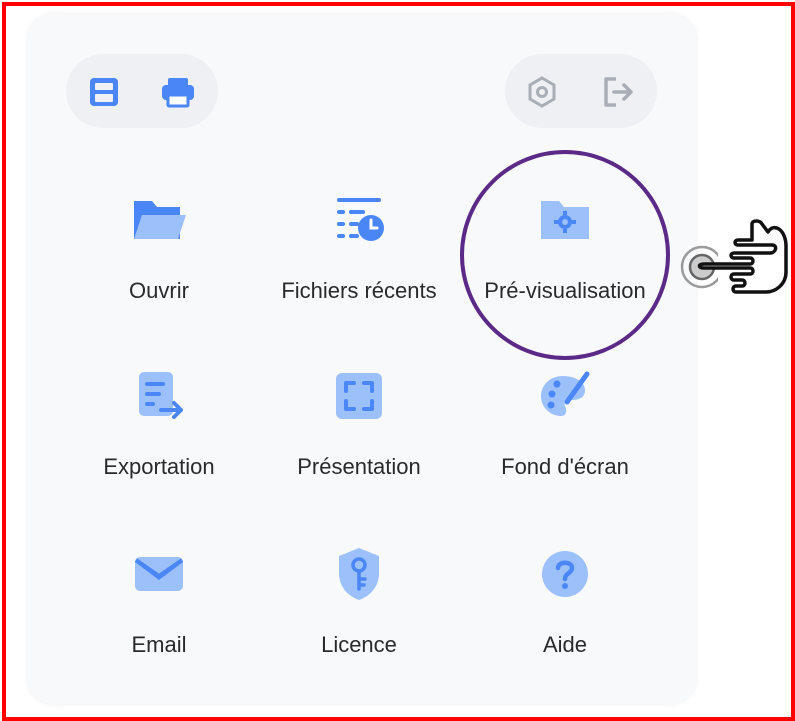 The width and height of the screenshot is (795, 721). What do you see at coordinates (359, 644) in the screenshot?
I see `menu-item-label: Licence` at bounding box center [359, 644].